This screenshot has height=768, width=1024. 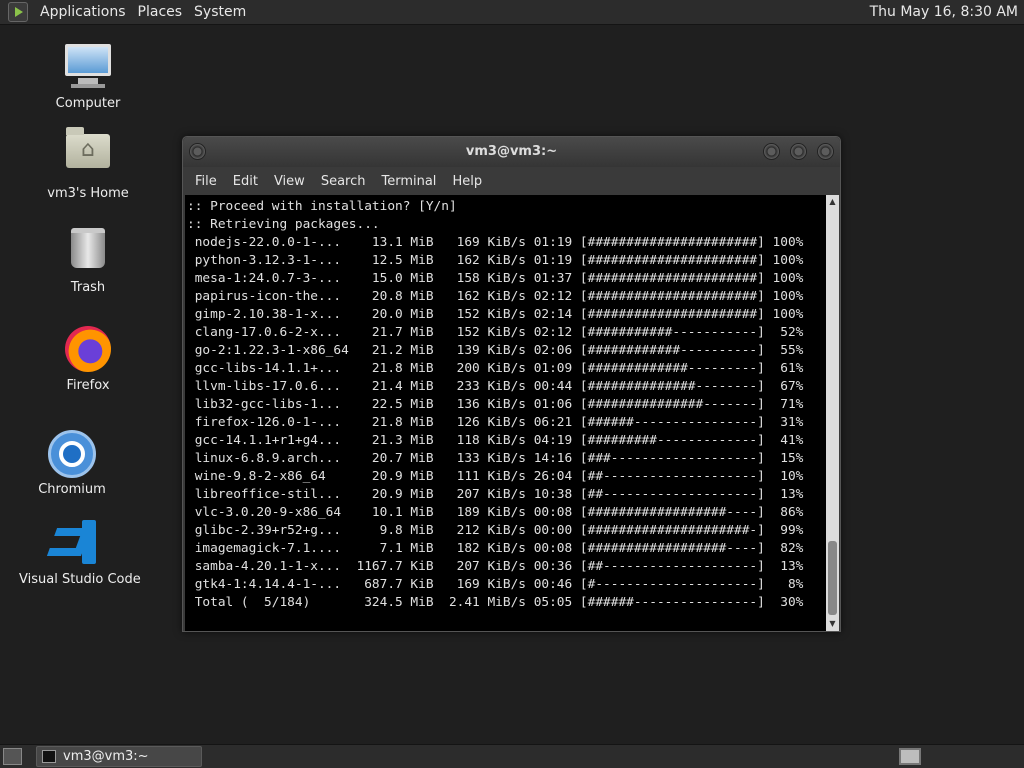 I want to click on minimize-icon, so click(x=771, y=151).